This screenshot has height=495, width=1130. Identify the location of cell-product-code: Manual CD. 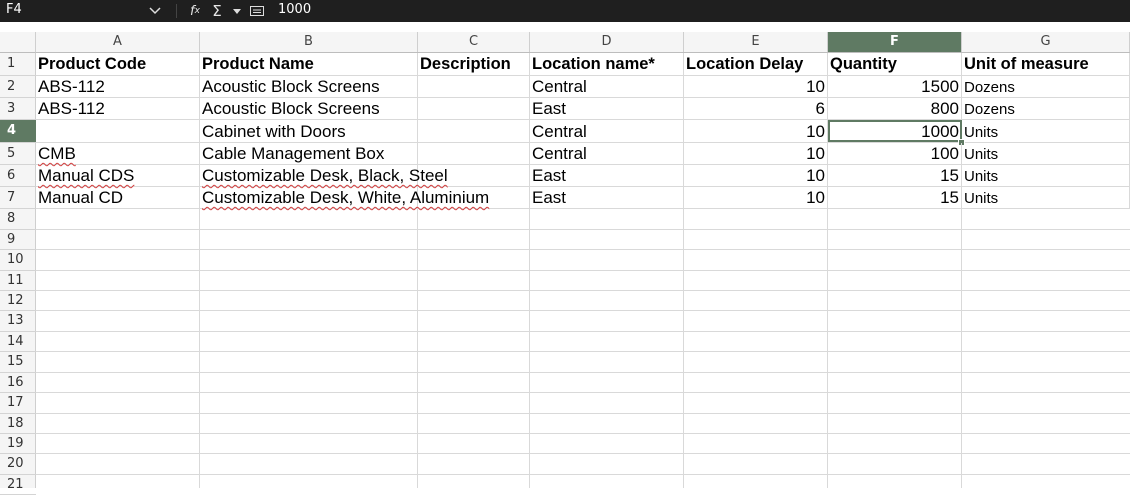
(118, 197).